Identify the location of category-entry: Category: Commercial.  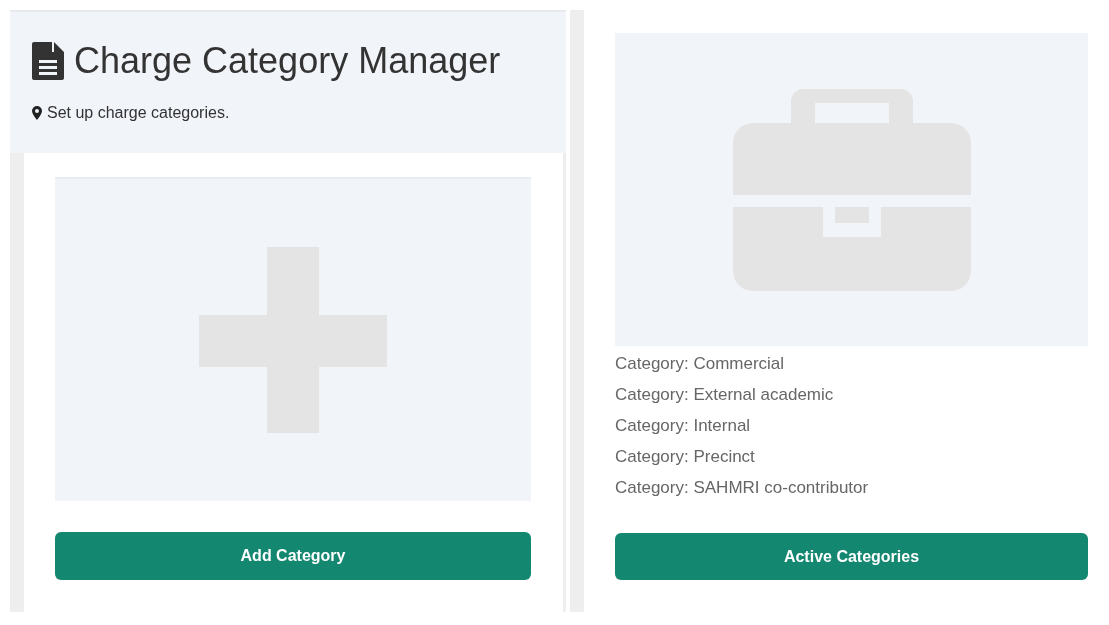
(700, 364).